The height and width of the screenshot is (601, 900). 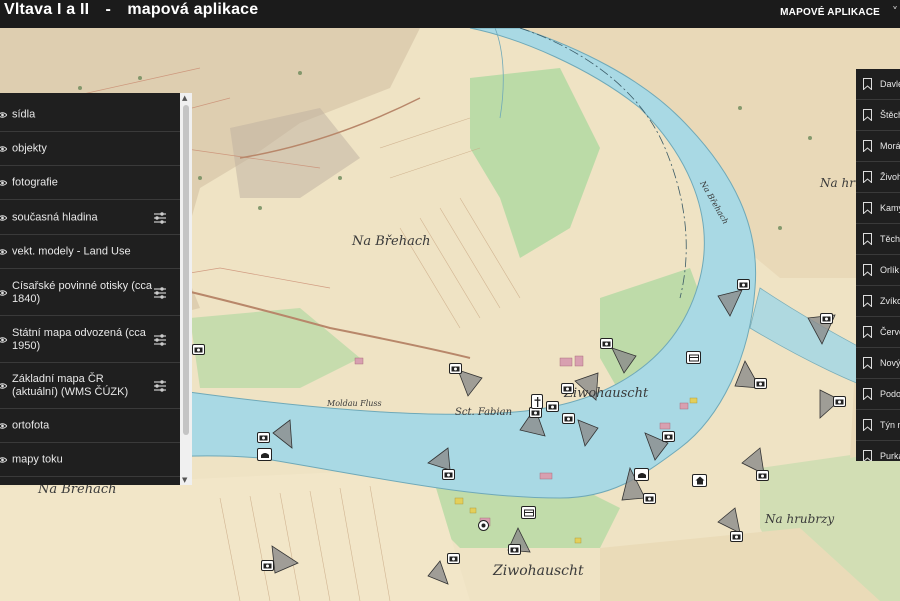 I want to click on bookmark-label: Davle, so click(x=890, y=84).